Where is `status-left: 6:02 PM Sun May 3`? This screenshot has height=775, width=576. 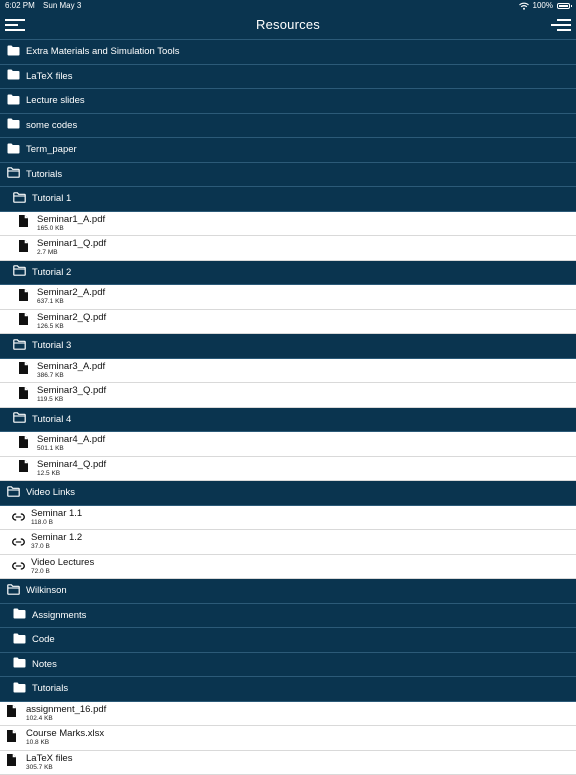 status-left: 6:02 PM Sun May 3 is located at coordinates (46, 5).